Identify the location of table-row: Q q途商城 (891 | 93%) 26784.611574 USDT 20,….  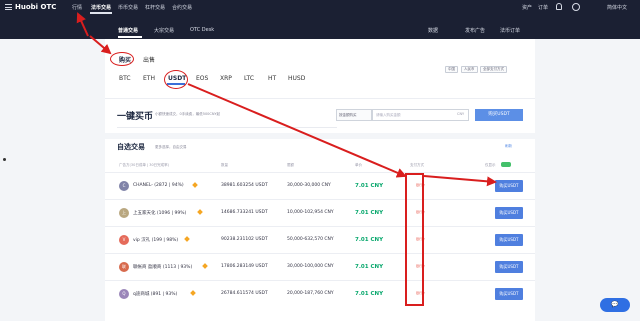
(320, 293).